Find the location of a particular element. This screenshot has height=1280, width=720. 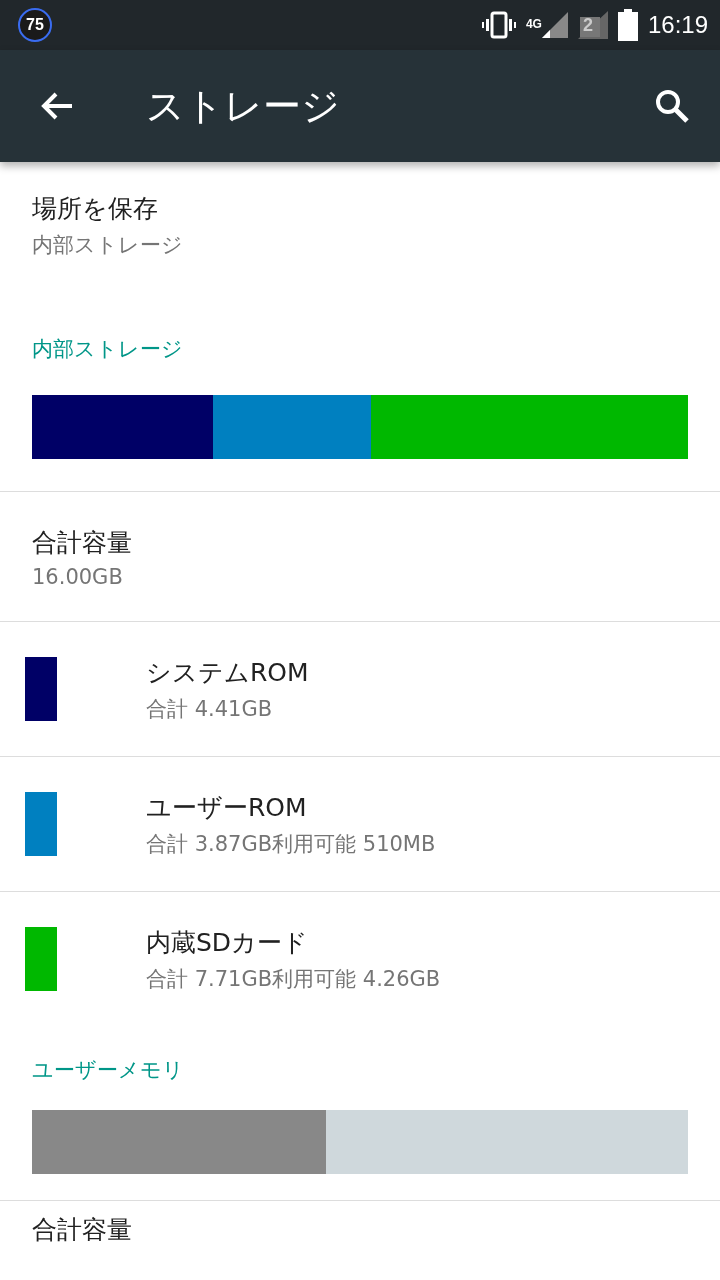

item-summary: 合計 3.87GB利用可能 510MB is located at coordinates (291, 844).